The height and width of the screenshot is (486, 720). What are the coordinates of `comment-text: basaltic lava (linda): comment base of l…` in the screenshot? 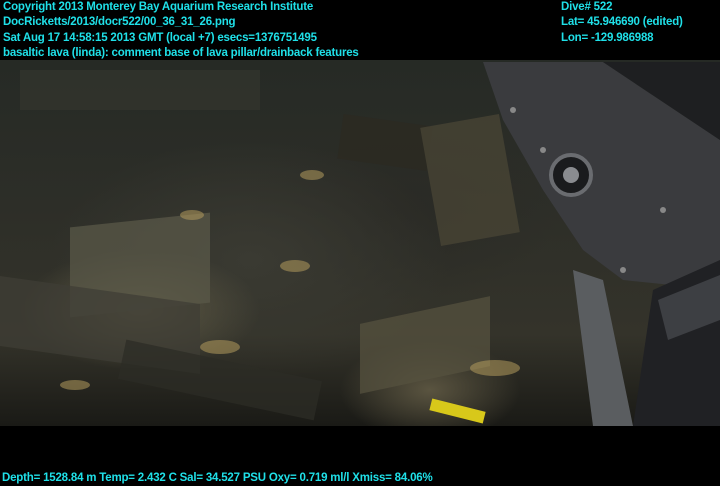 It's located at (181, 53).